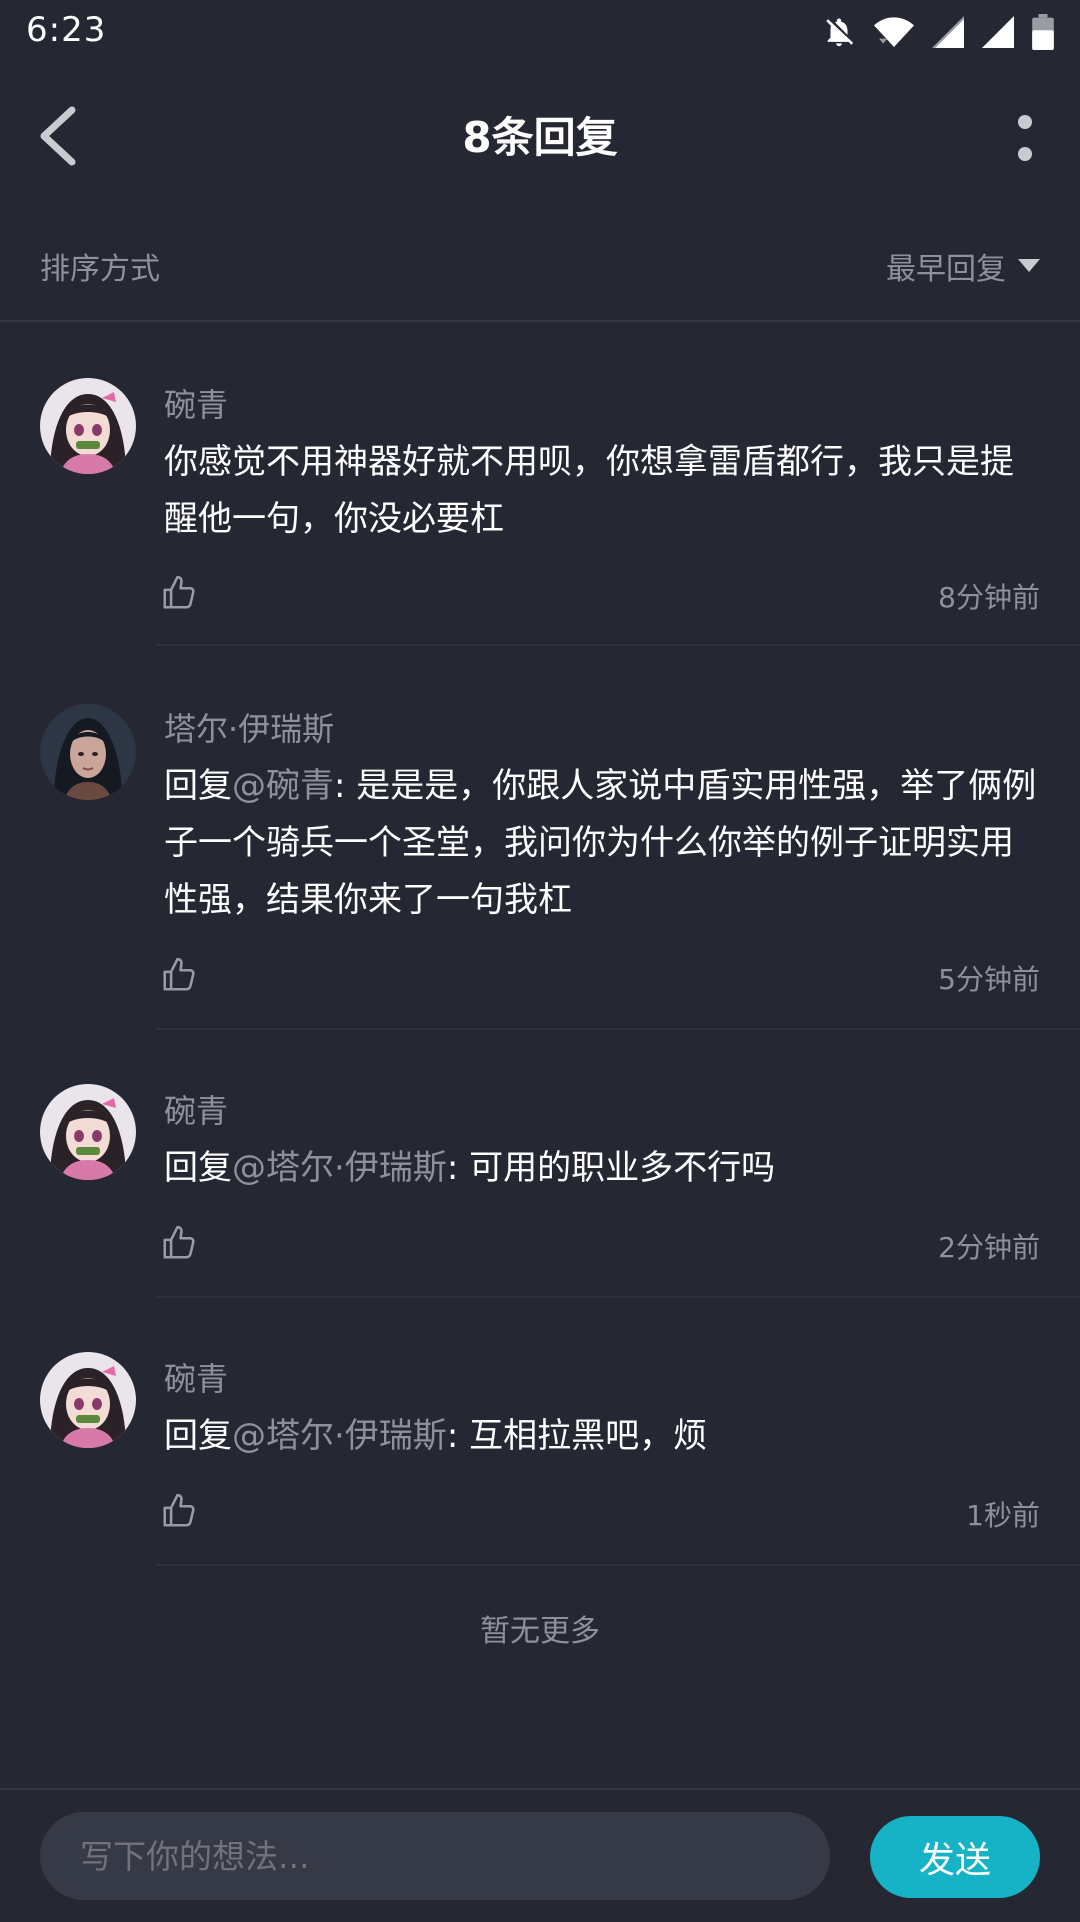 The width and height of the screenshot is (1080, 1922). I want to click on divider, so click(618, 1565).